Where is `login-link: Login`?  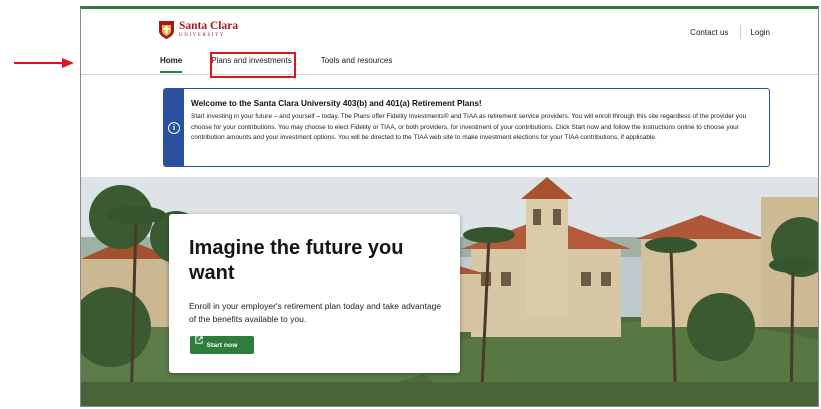 login-link: Login is located at coordinates (760, 32).